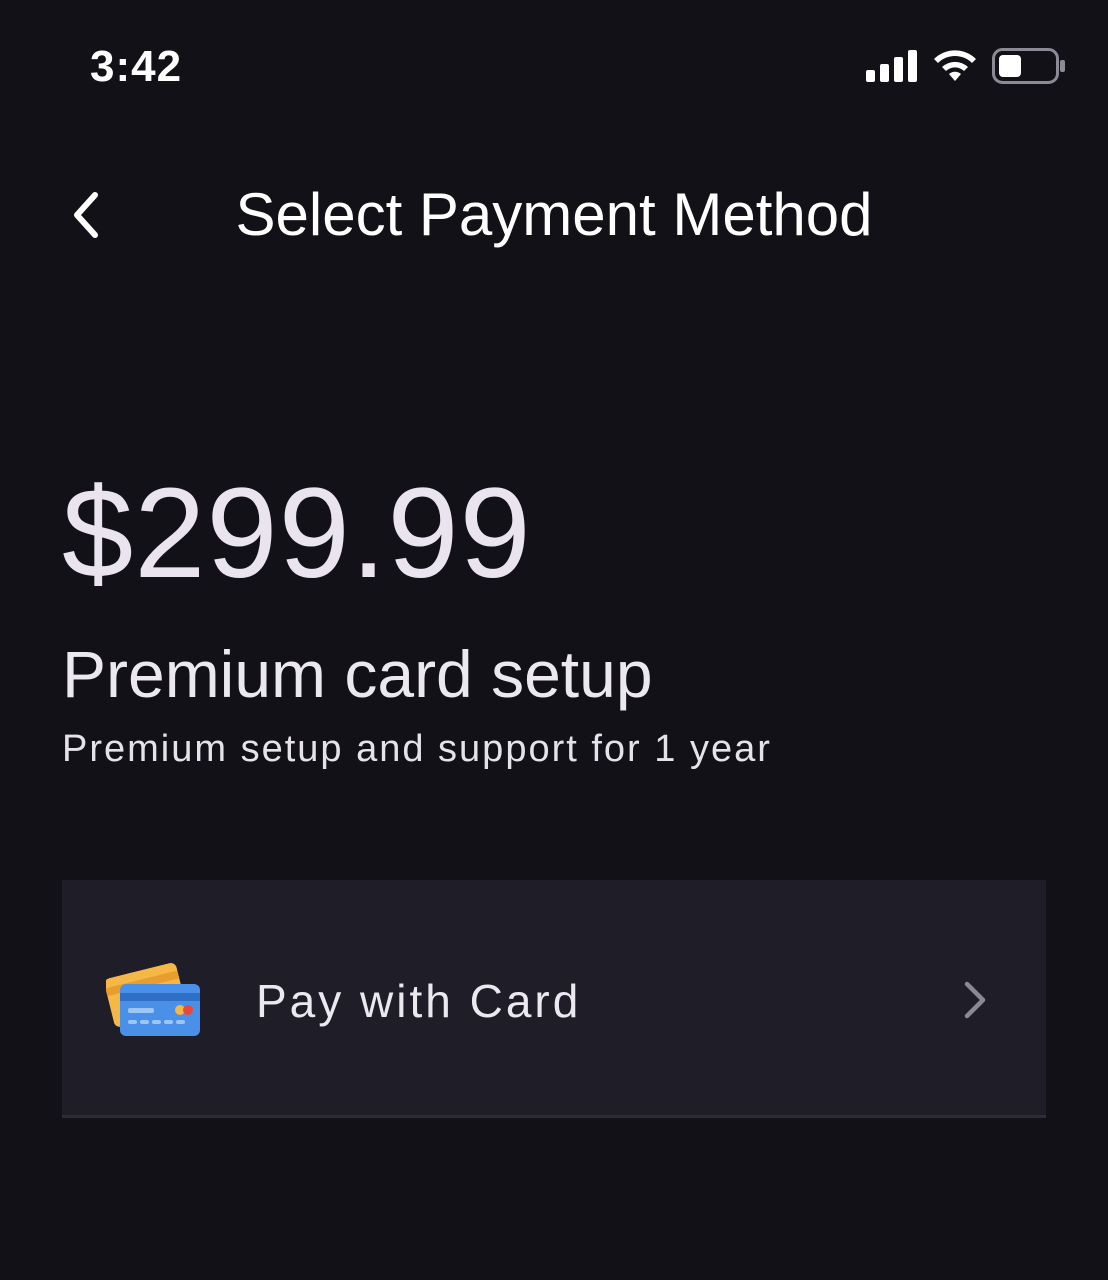  What do you see at coordinates (136, 66) in the screenshot?
I see `status-time: 3:42` at bounding box center [136, 66].